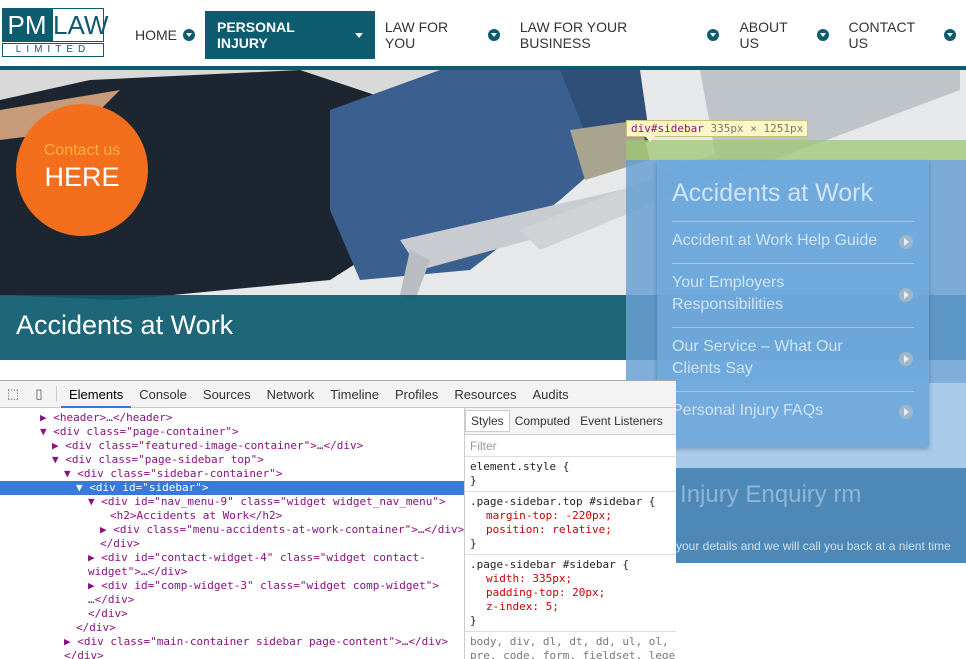  Describe the element at coordinates (80, 25) in the screenshot. I see `logo-law: LAW` at that location.